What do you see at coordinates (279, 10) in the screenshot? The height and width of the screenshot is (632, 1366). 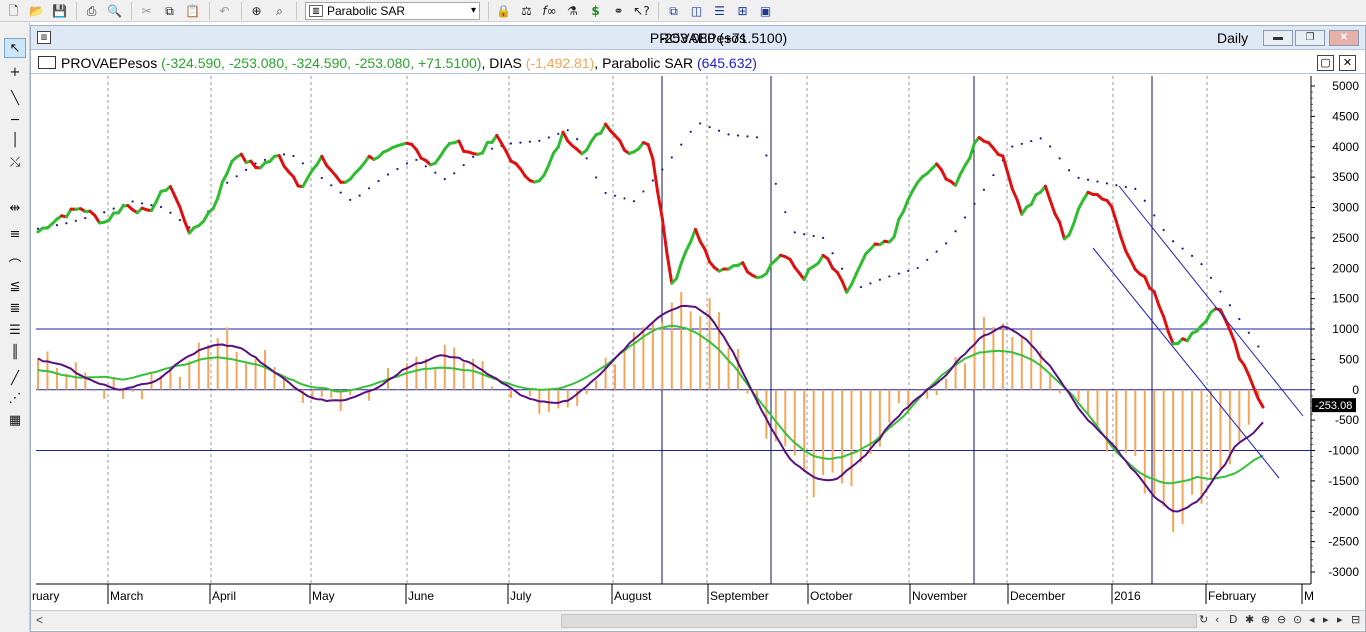 I see `zoom-icon: ⌕` at bounding box center [279, 10].